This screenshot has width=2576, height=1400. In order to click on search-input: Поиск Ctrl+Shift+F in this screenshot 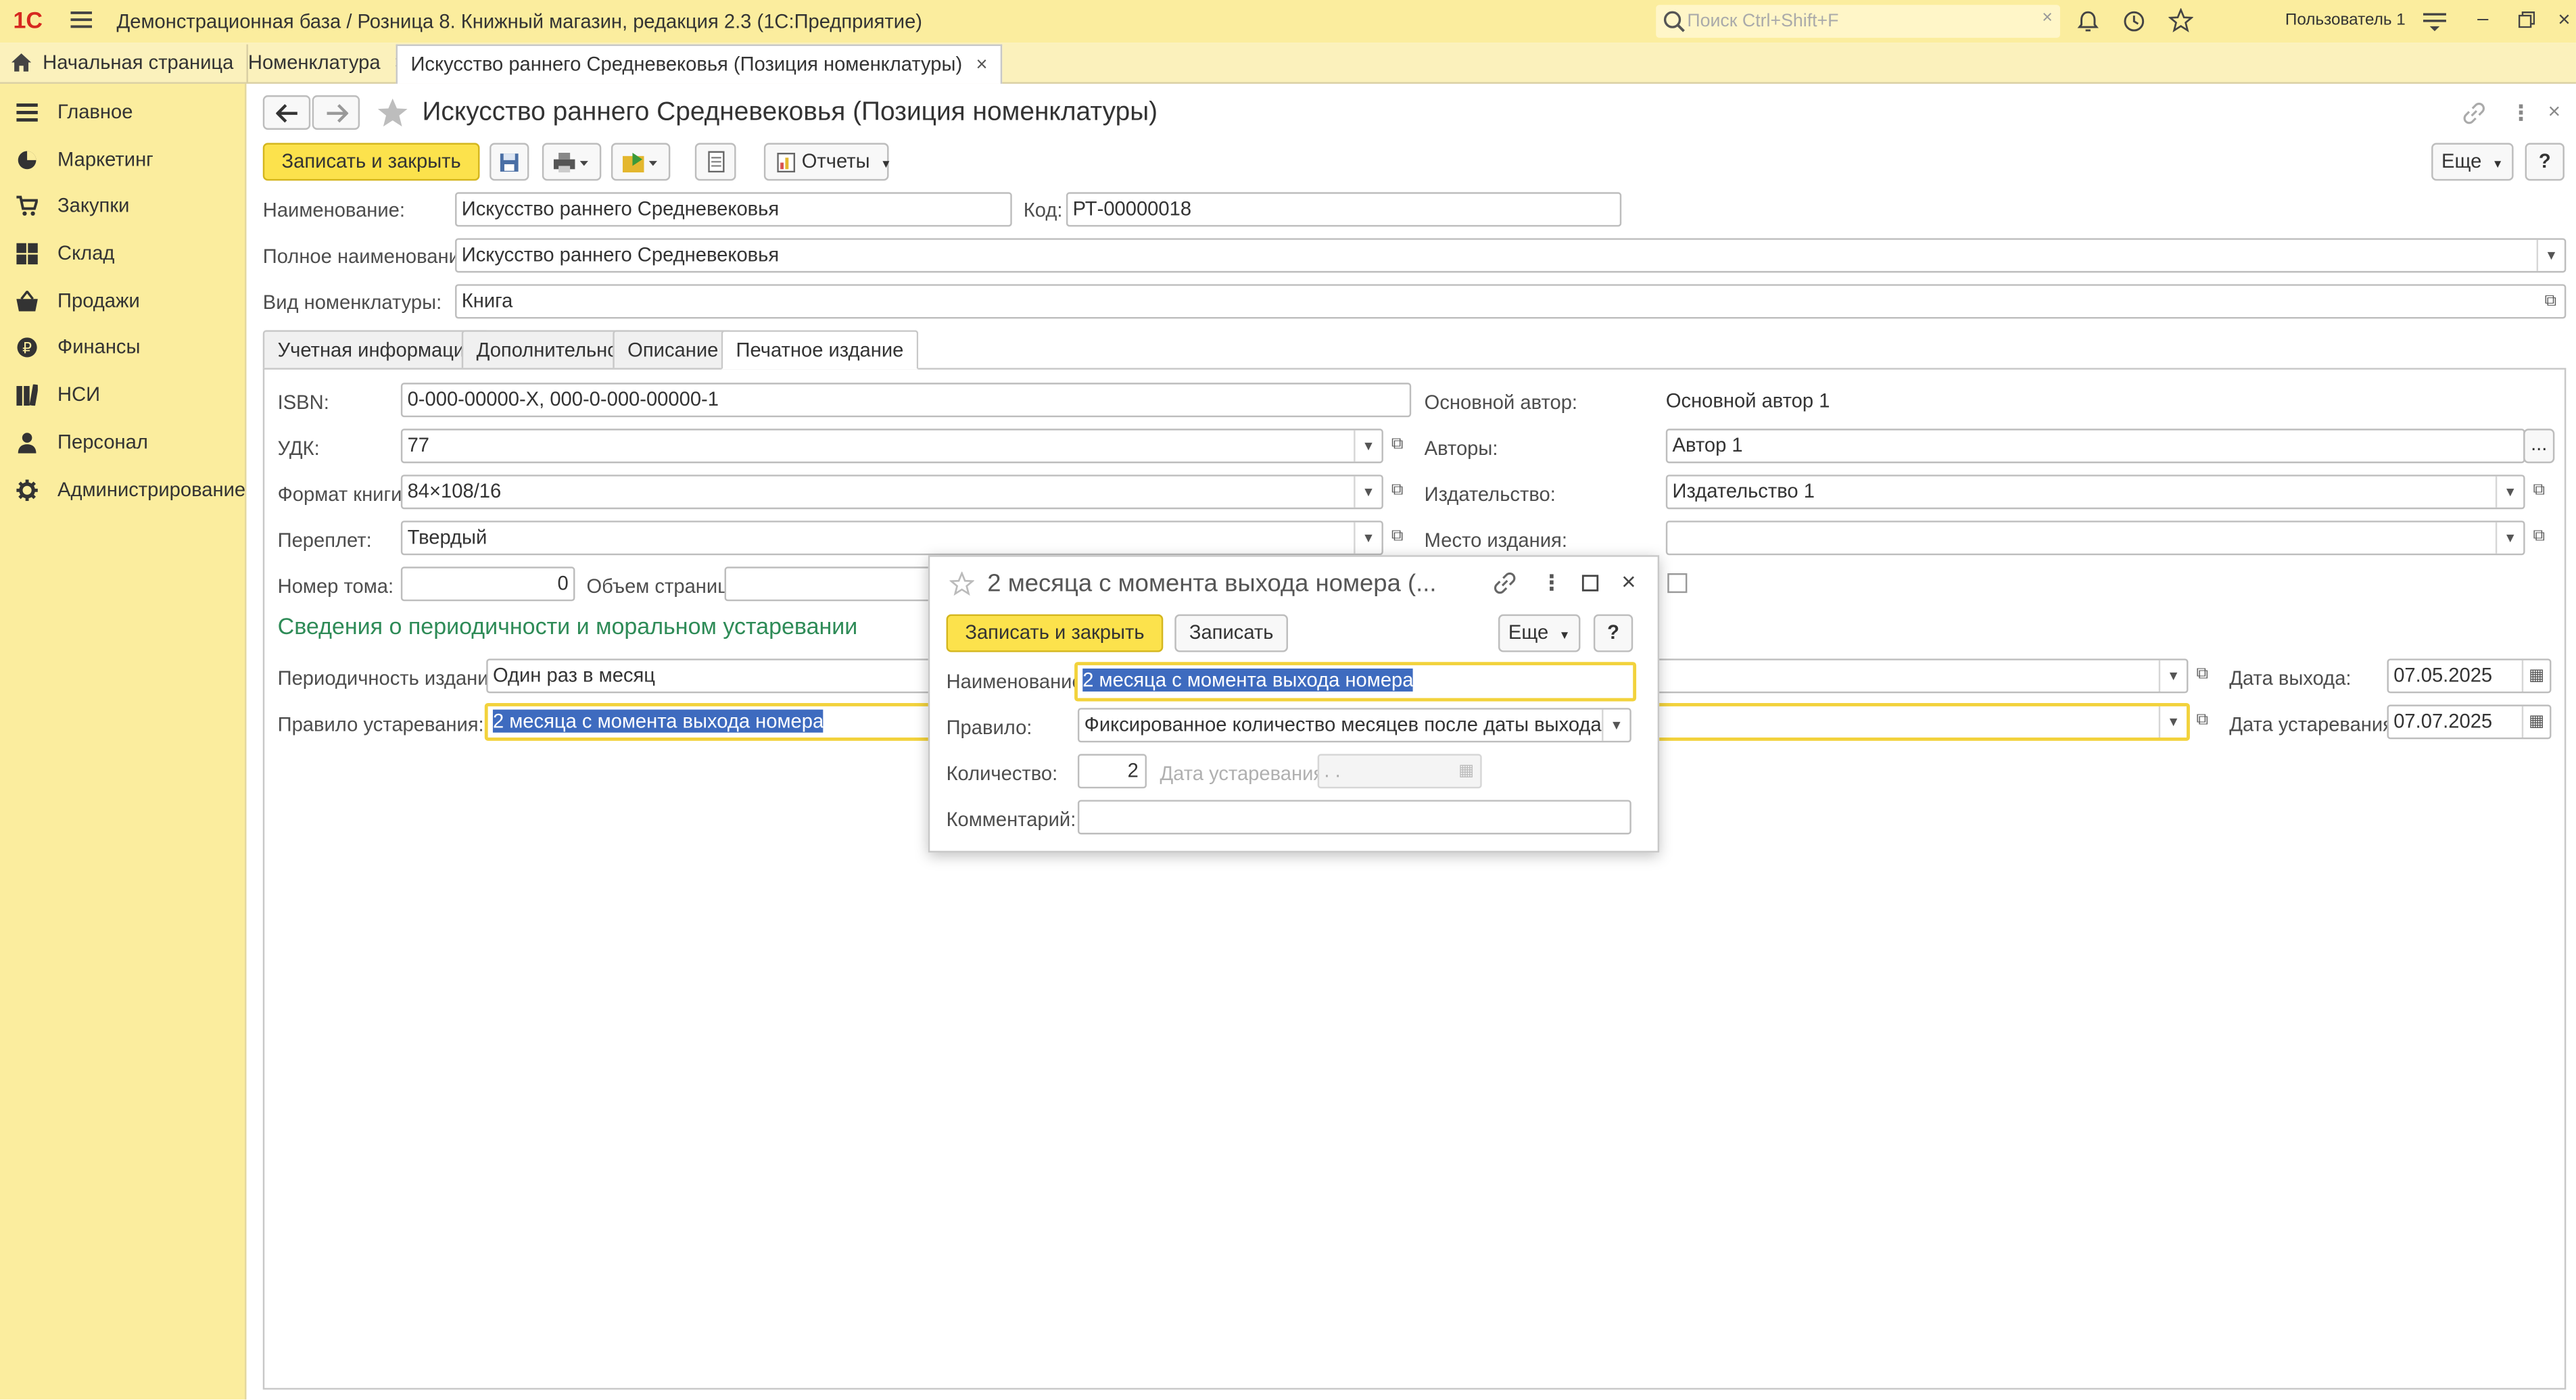, I will do `click(1762, 21)`.